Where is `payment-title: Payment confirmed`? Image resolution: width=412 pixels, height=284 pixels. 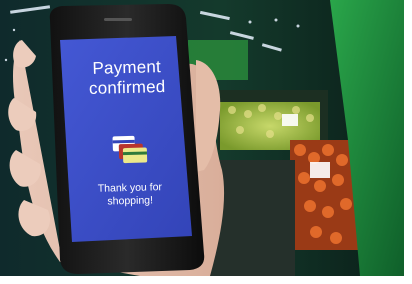 payment-title: Payment confirmed is located at coordinates (126, 77).